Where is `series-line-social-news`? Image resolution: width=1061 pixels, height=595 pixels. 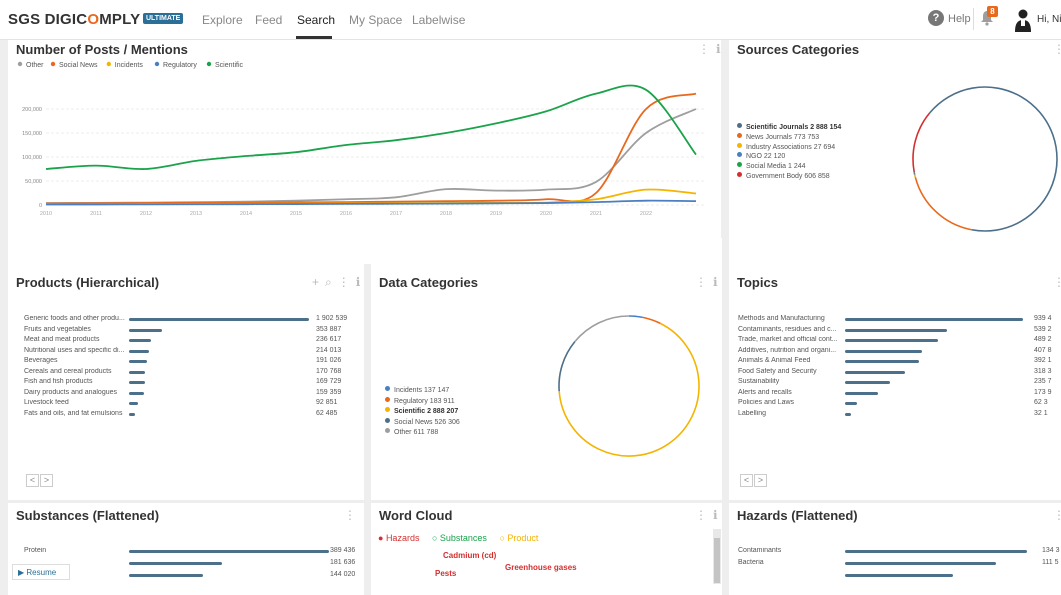
series-line-social-news is located at coordinates (371, 148).